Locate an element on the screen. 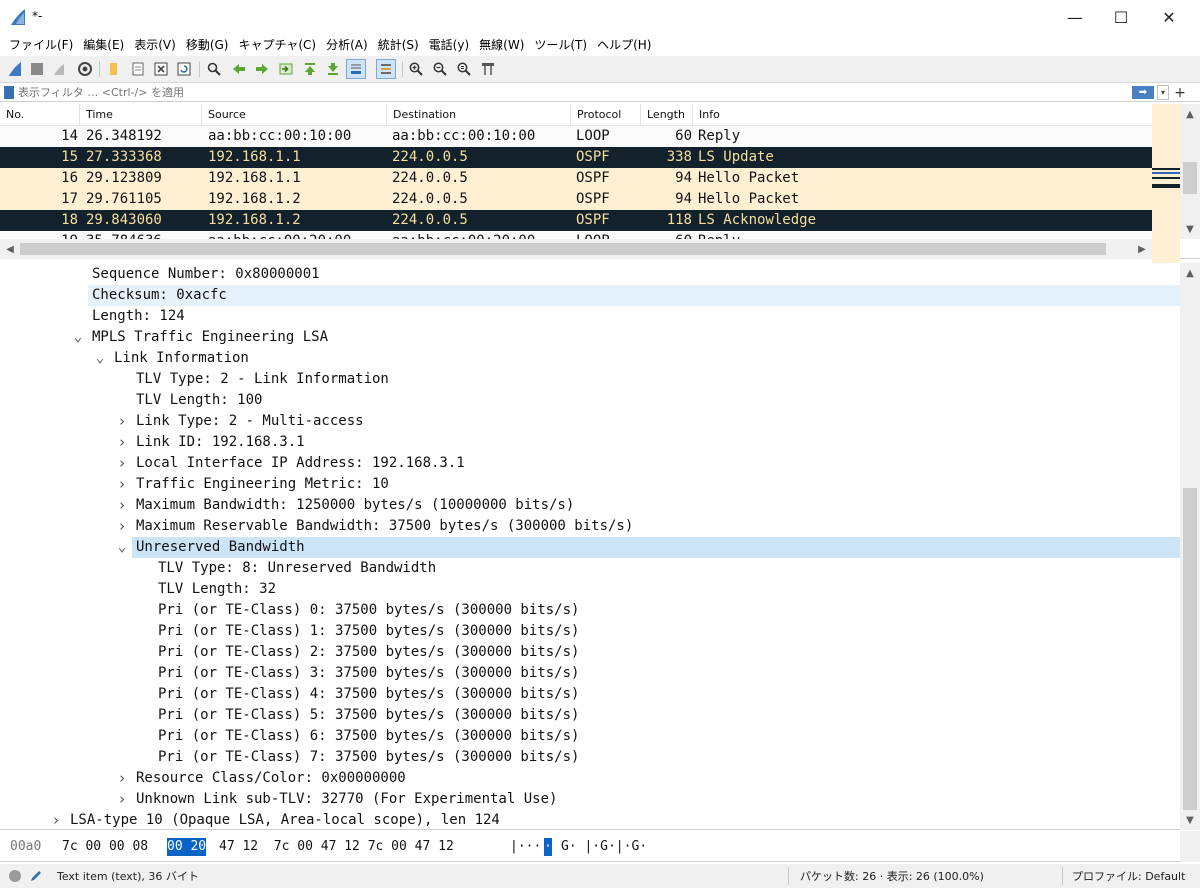 Image resolution: width=1200 pixels, height=888 pixels. save-file-icon is located at coordinates (138, 69).